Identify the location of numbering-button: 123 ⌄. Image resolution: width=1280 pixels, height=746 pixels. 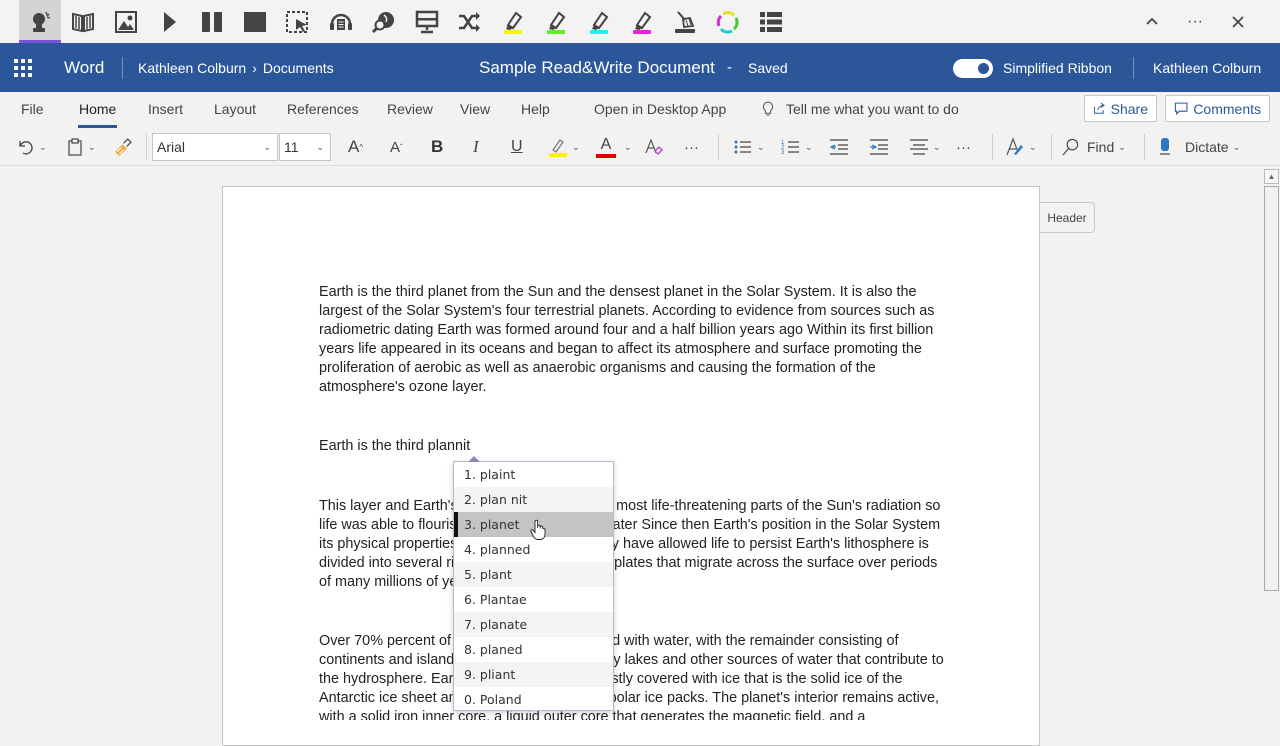
(797, 147).